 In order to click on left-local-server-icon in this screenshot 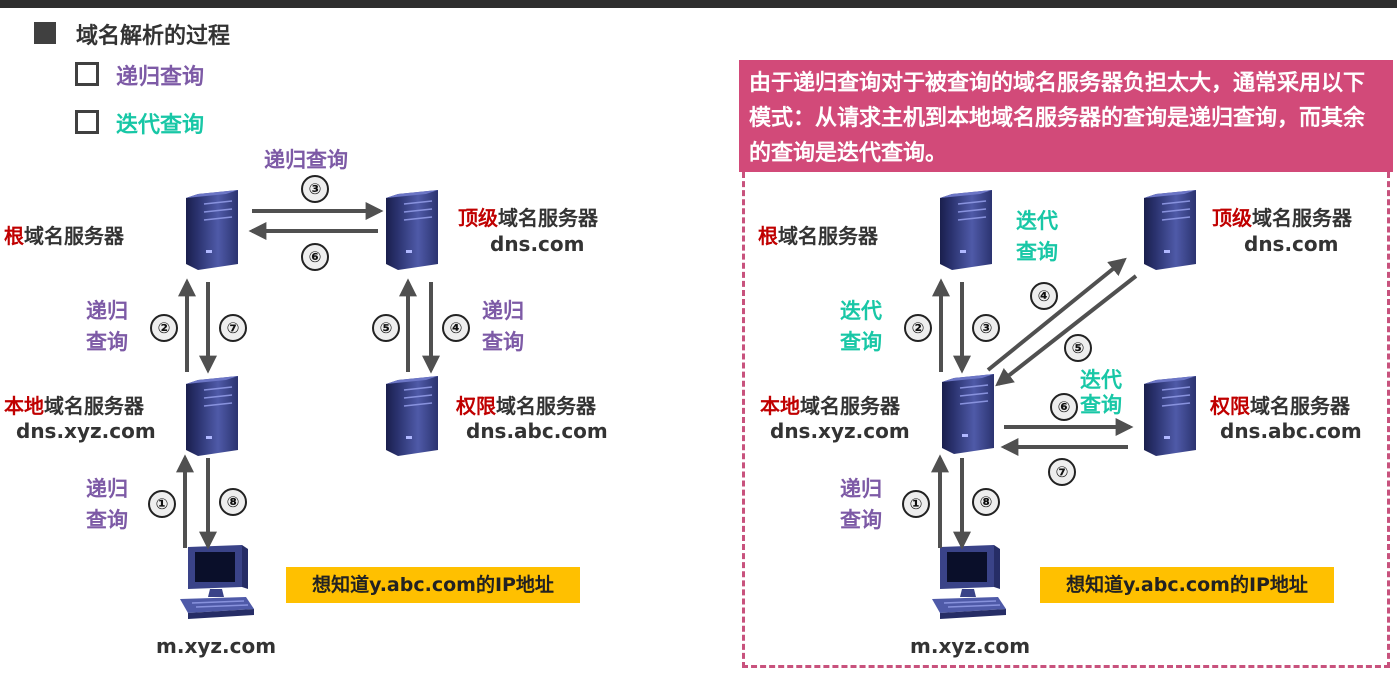, I will do `click(212, 416)`.